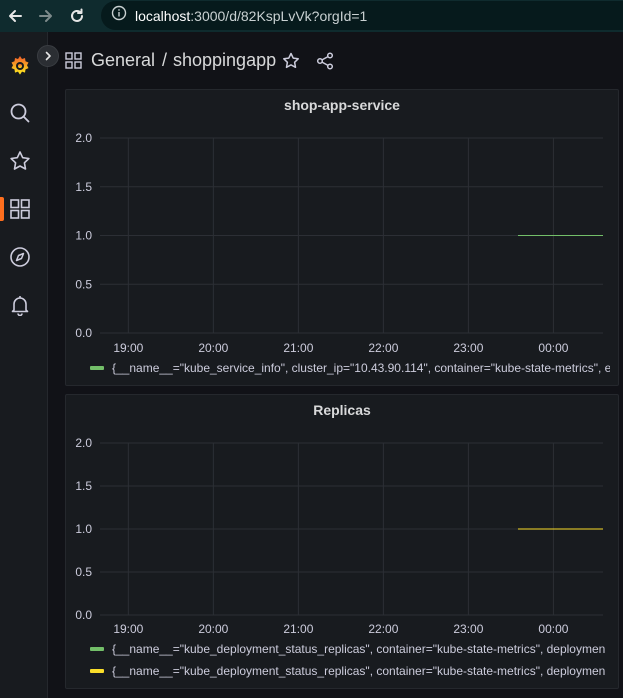 The height and width of the screenshot is (698, 623). What do you see at coordinates (20, 305) in the screenshot?
I see `bell-icon` at bounding box center [20, 305].